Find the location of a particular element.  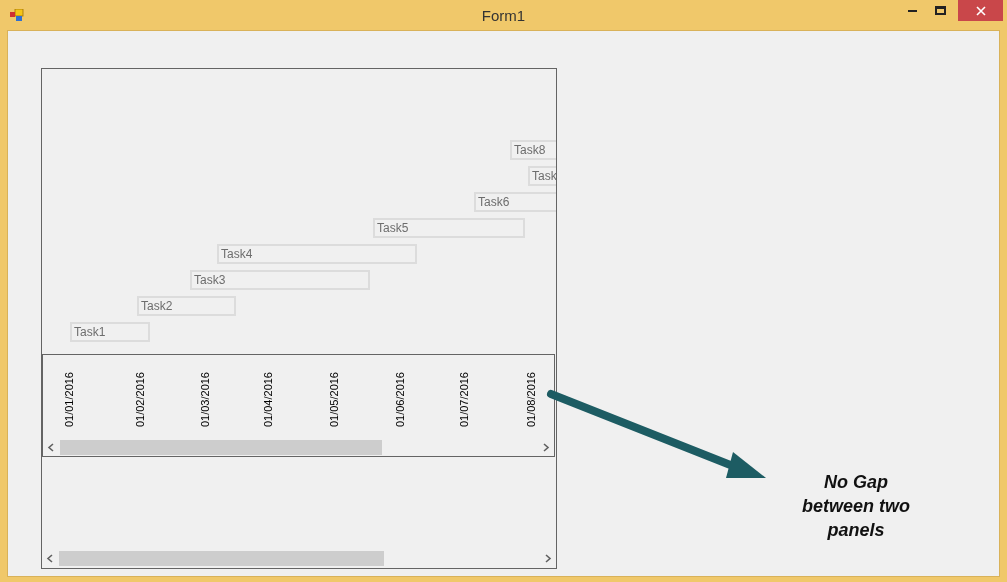

task-bar: Task4 is located at coordinates (317, 254).